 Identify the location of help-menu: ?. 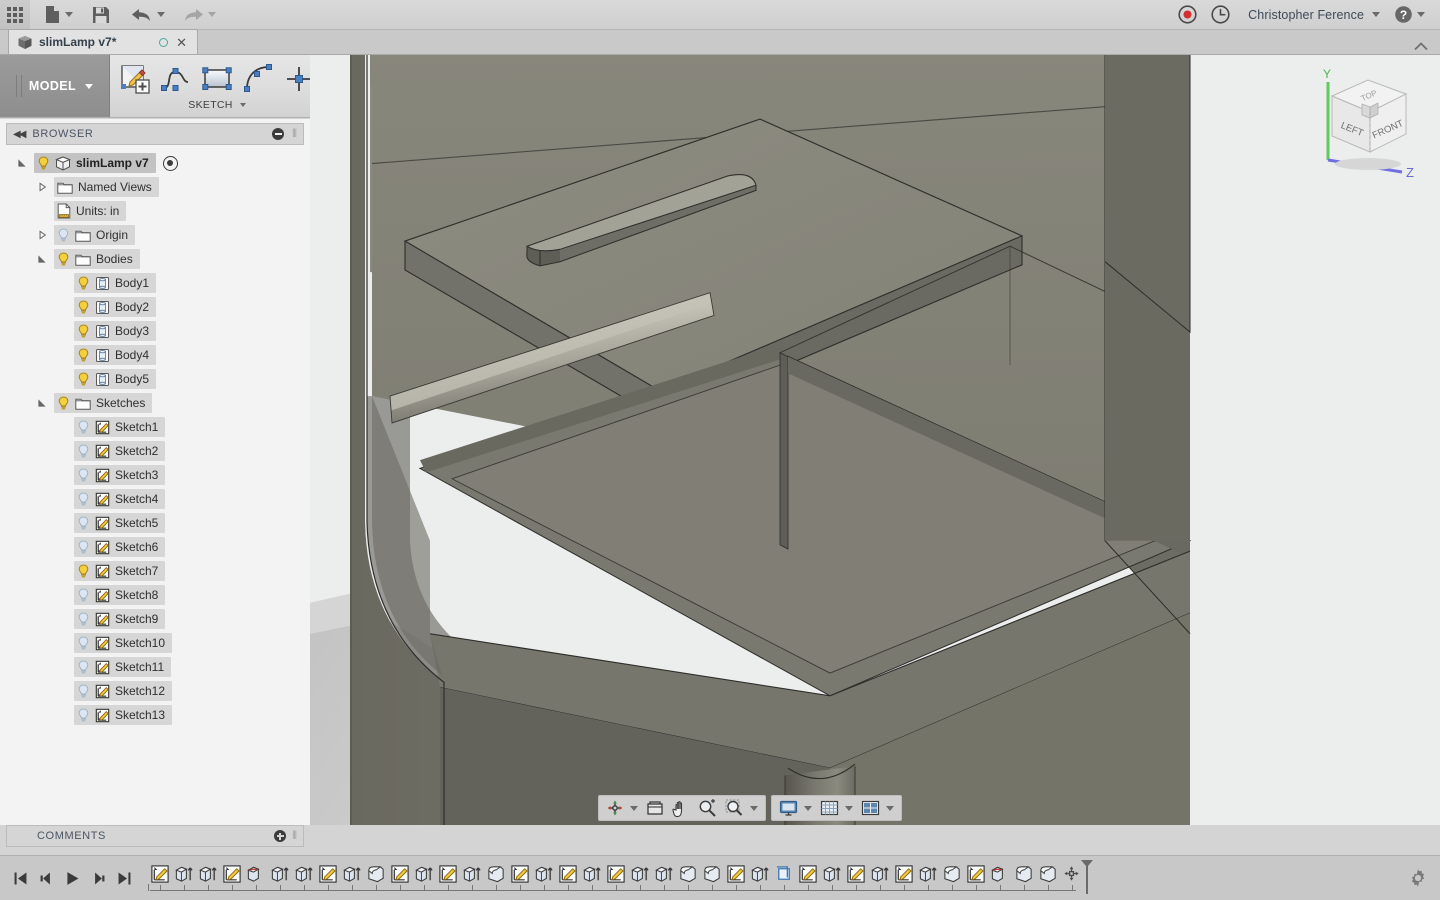
(1409, 15).